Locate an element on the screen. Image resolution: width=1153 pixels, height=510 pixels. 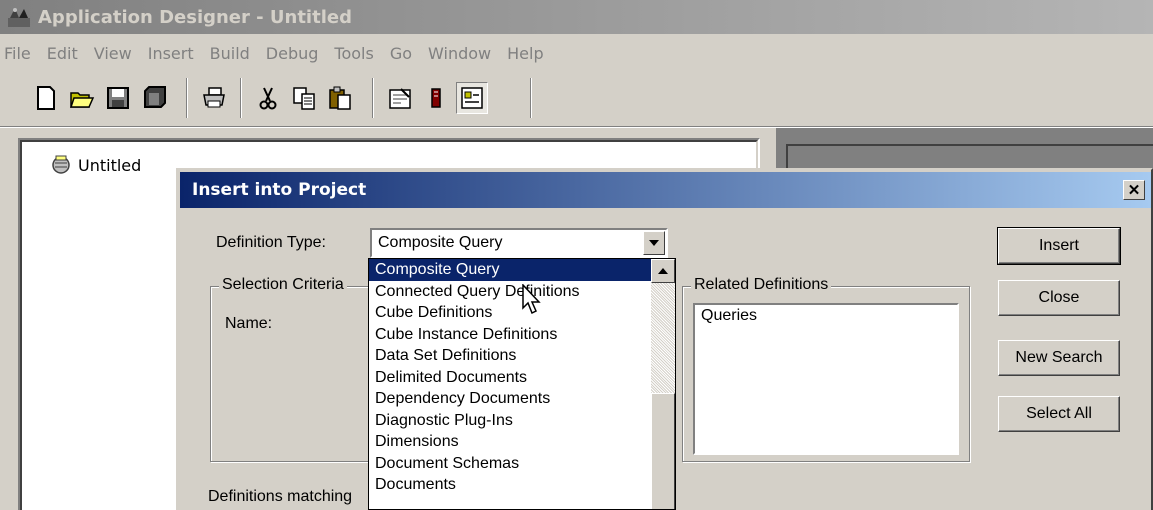
properties-icon is located at coordinates (400, 98).